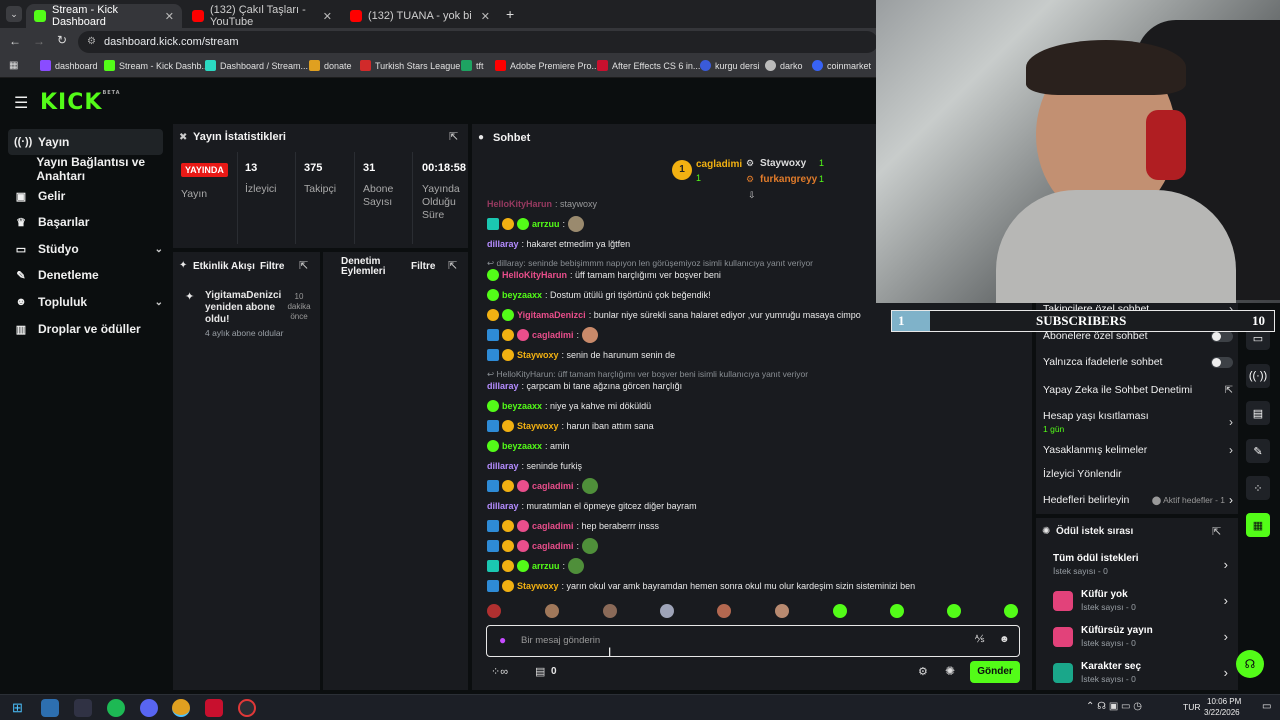  I want to click on sidebar-item-stream-key: Yayın Bağlantısı ve Anahtarı, so click(93, 169).